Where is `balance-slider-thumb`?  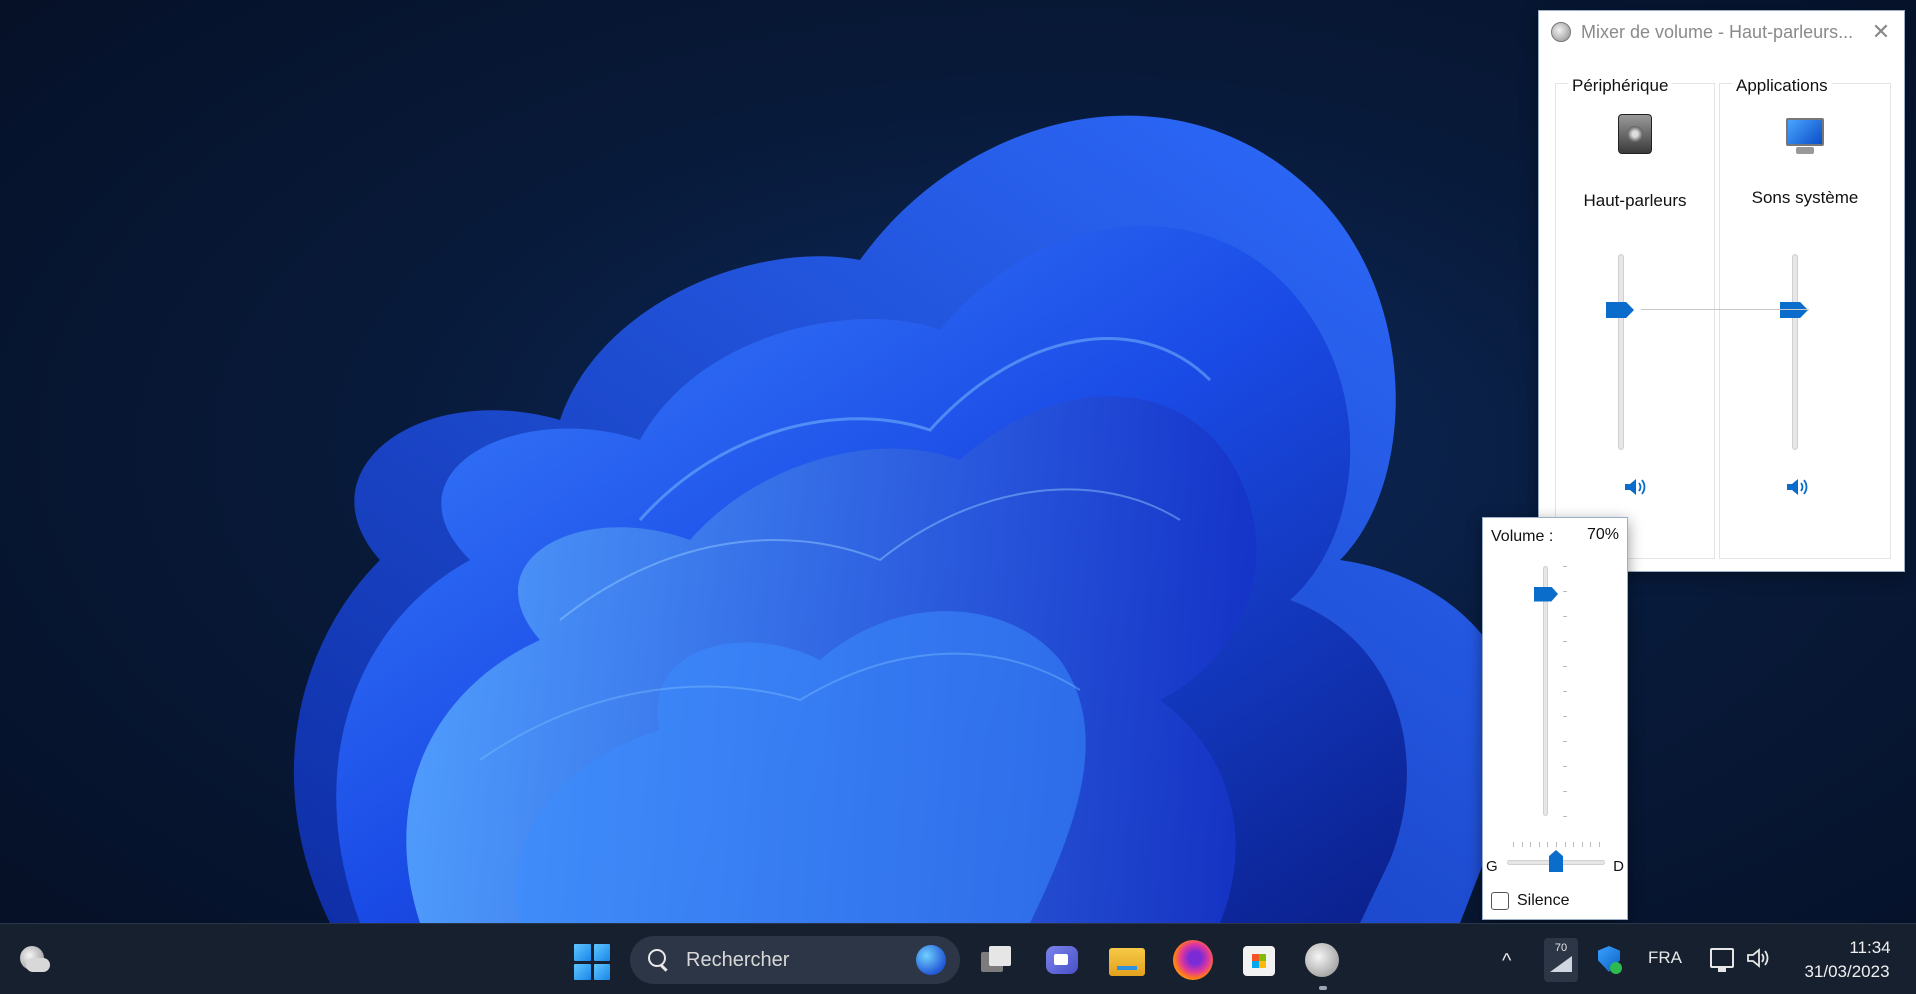 balance-slider-thumb is located at coordinates (1556, 861).